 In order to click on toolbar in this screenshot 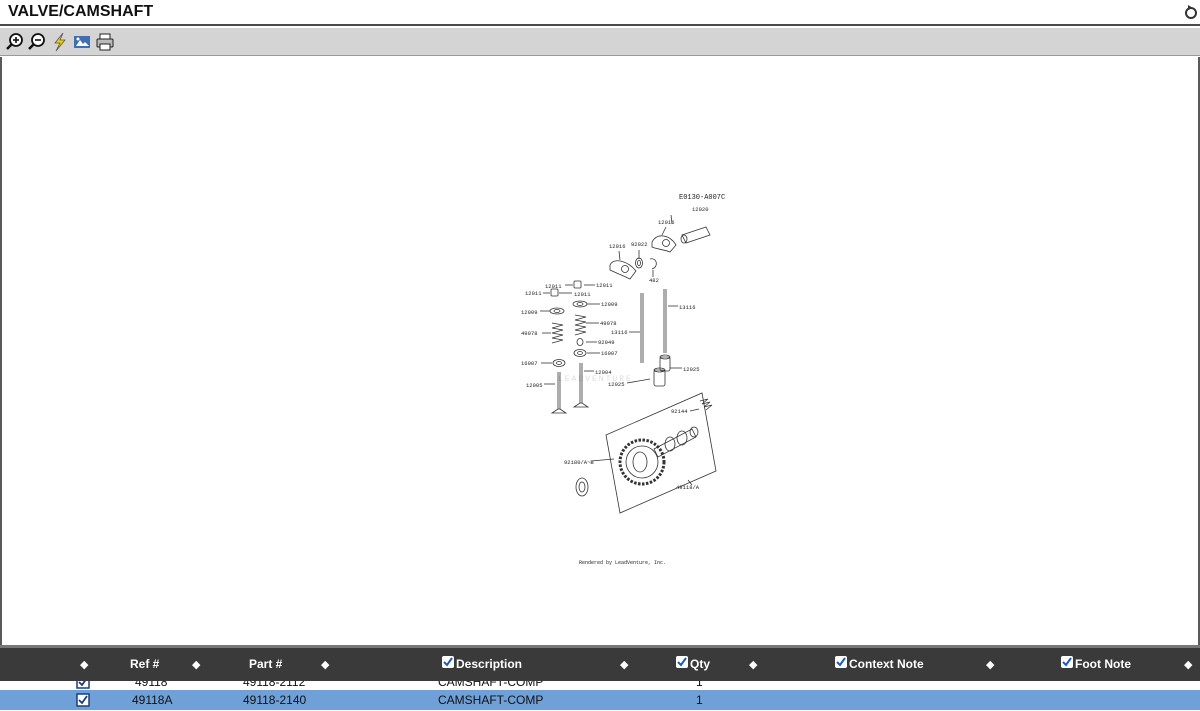, I will do `click(600, 42)`.